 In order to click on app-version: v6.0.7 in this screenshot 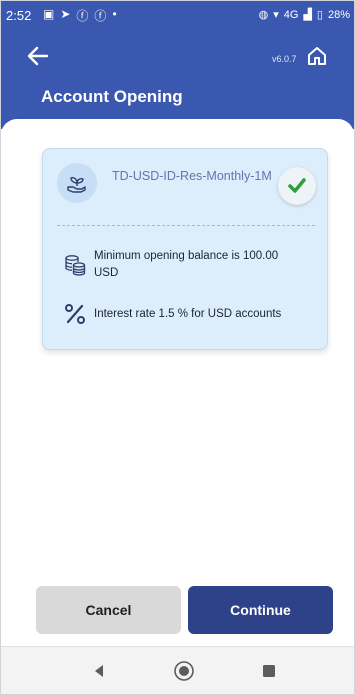, I will do `click(284, 59)`.